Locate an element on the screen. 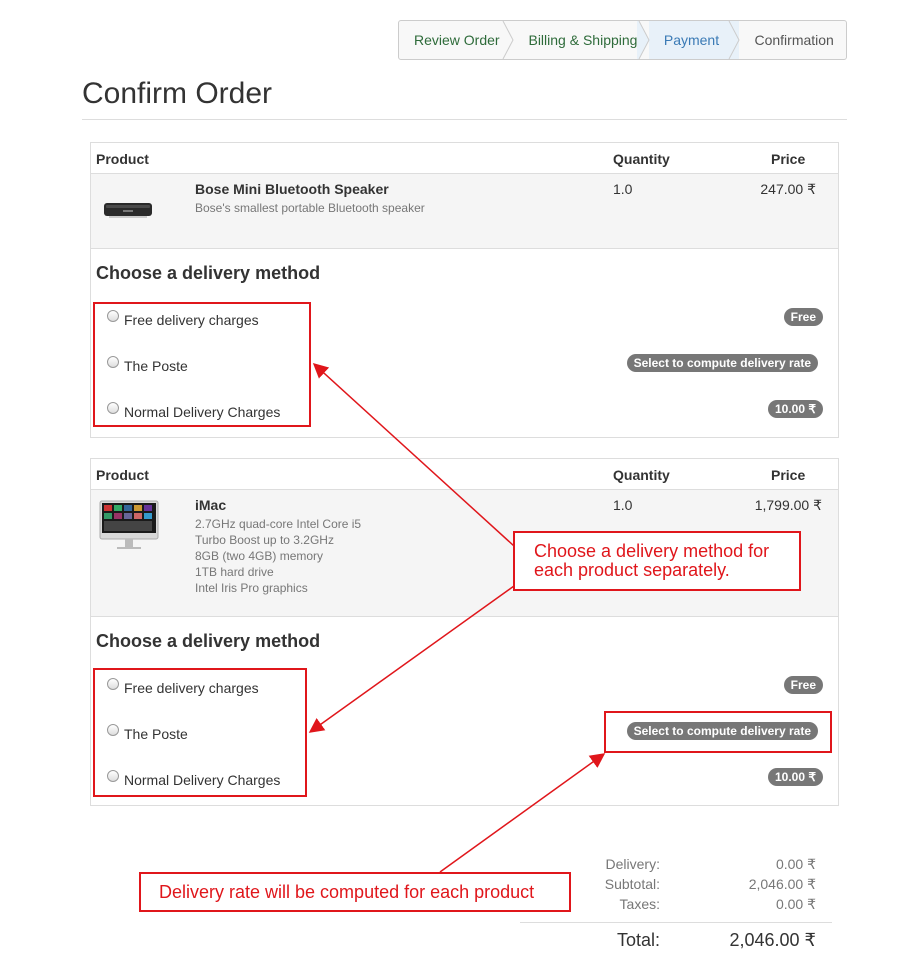  product-price: 1,799.00 ₹ is located at coordinates (788, 505).